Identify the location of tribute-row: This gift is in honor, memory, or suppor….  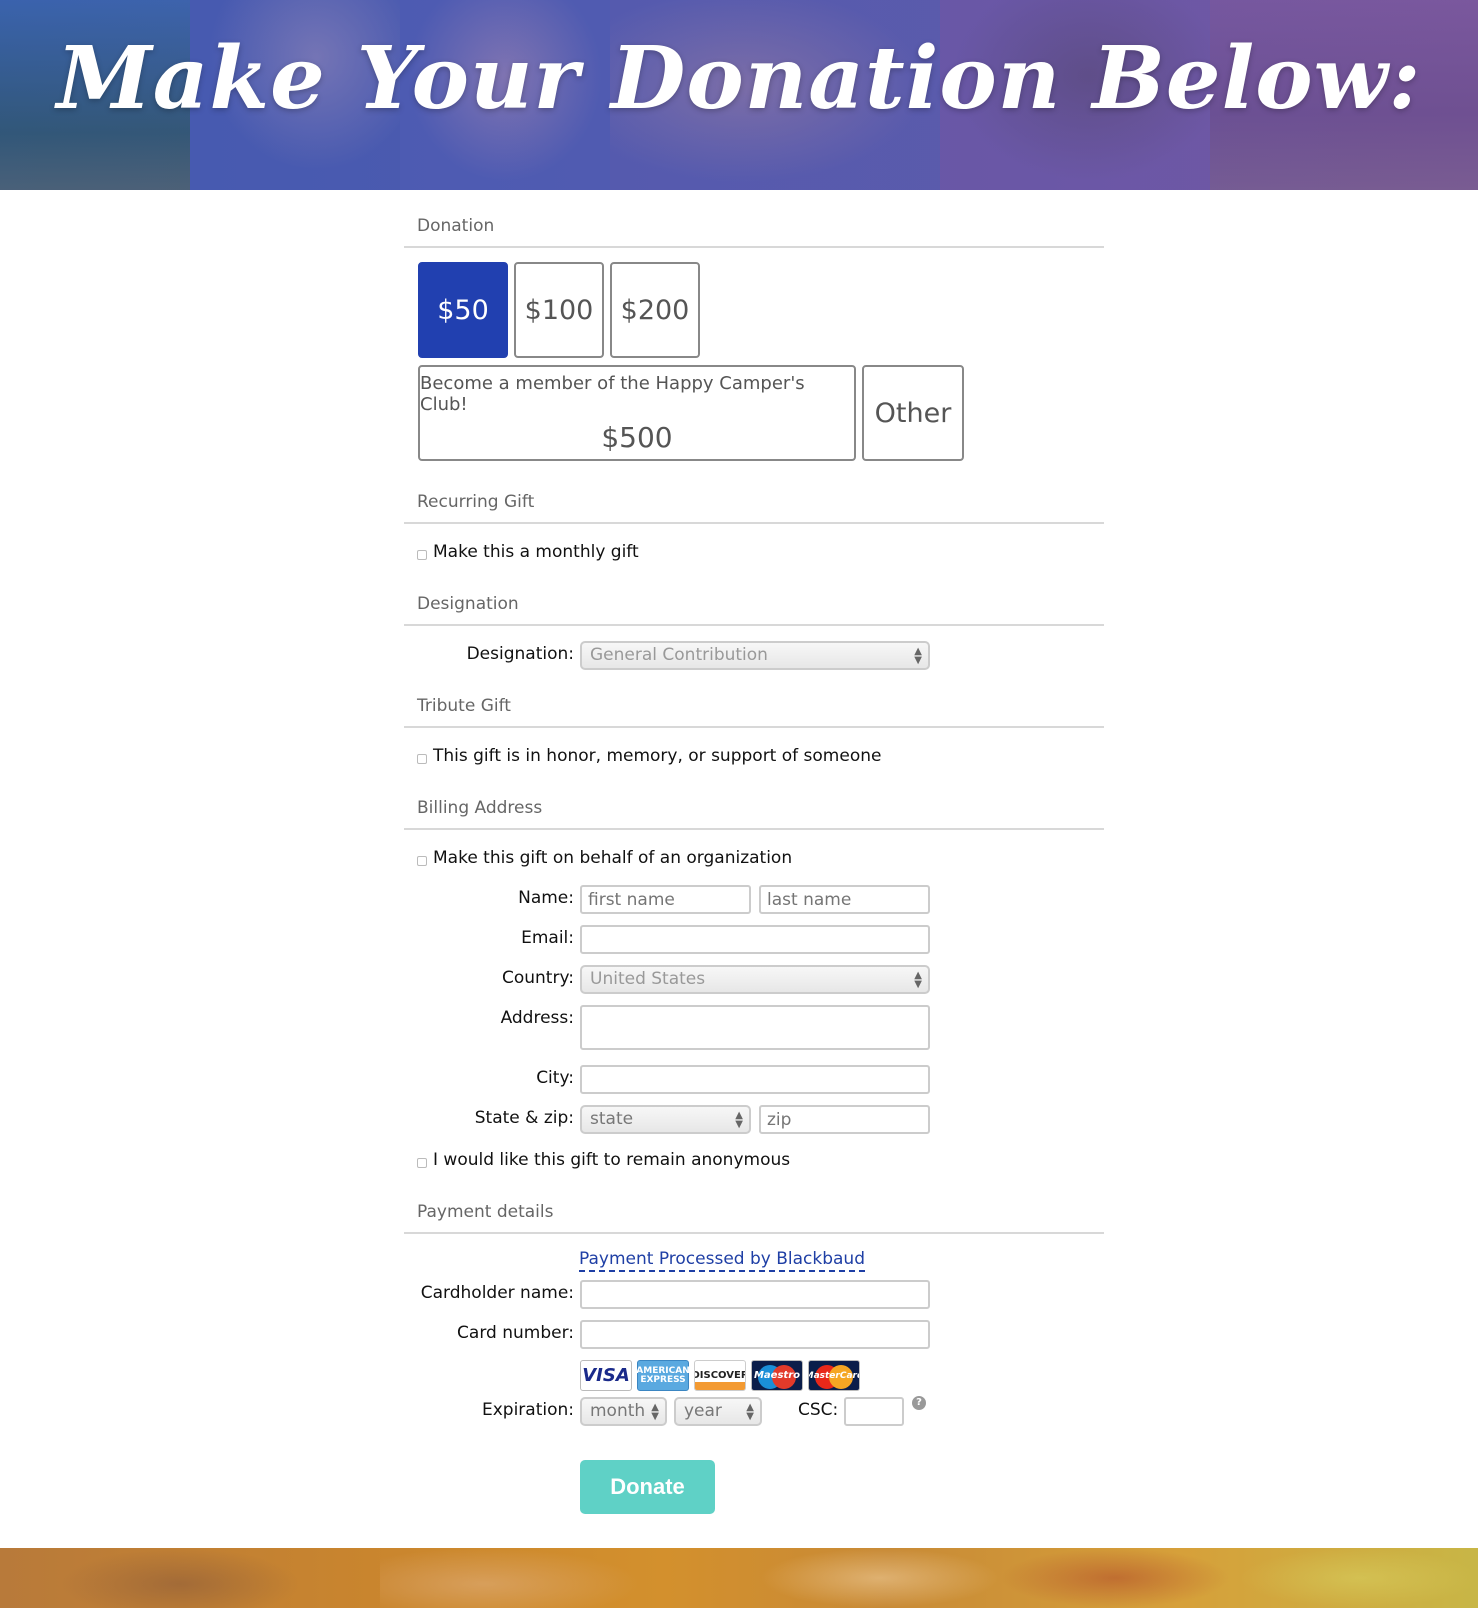
(649, 756).